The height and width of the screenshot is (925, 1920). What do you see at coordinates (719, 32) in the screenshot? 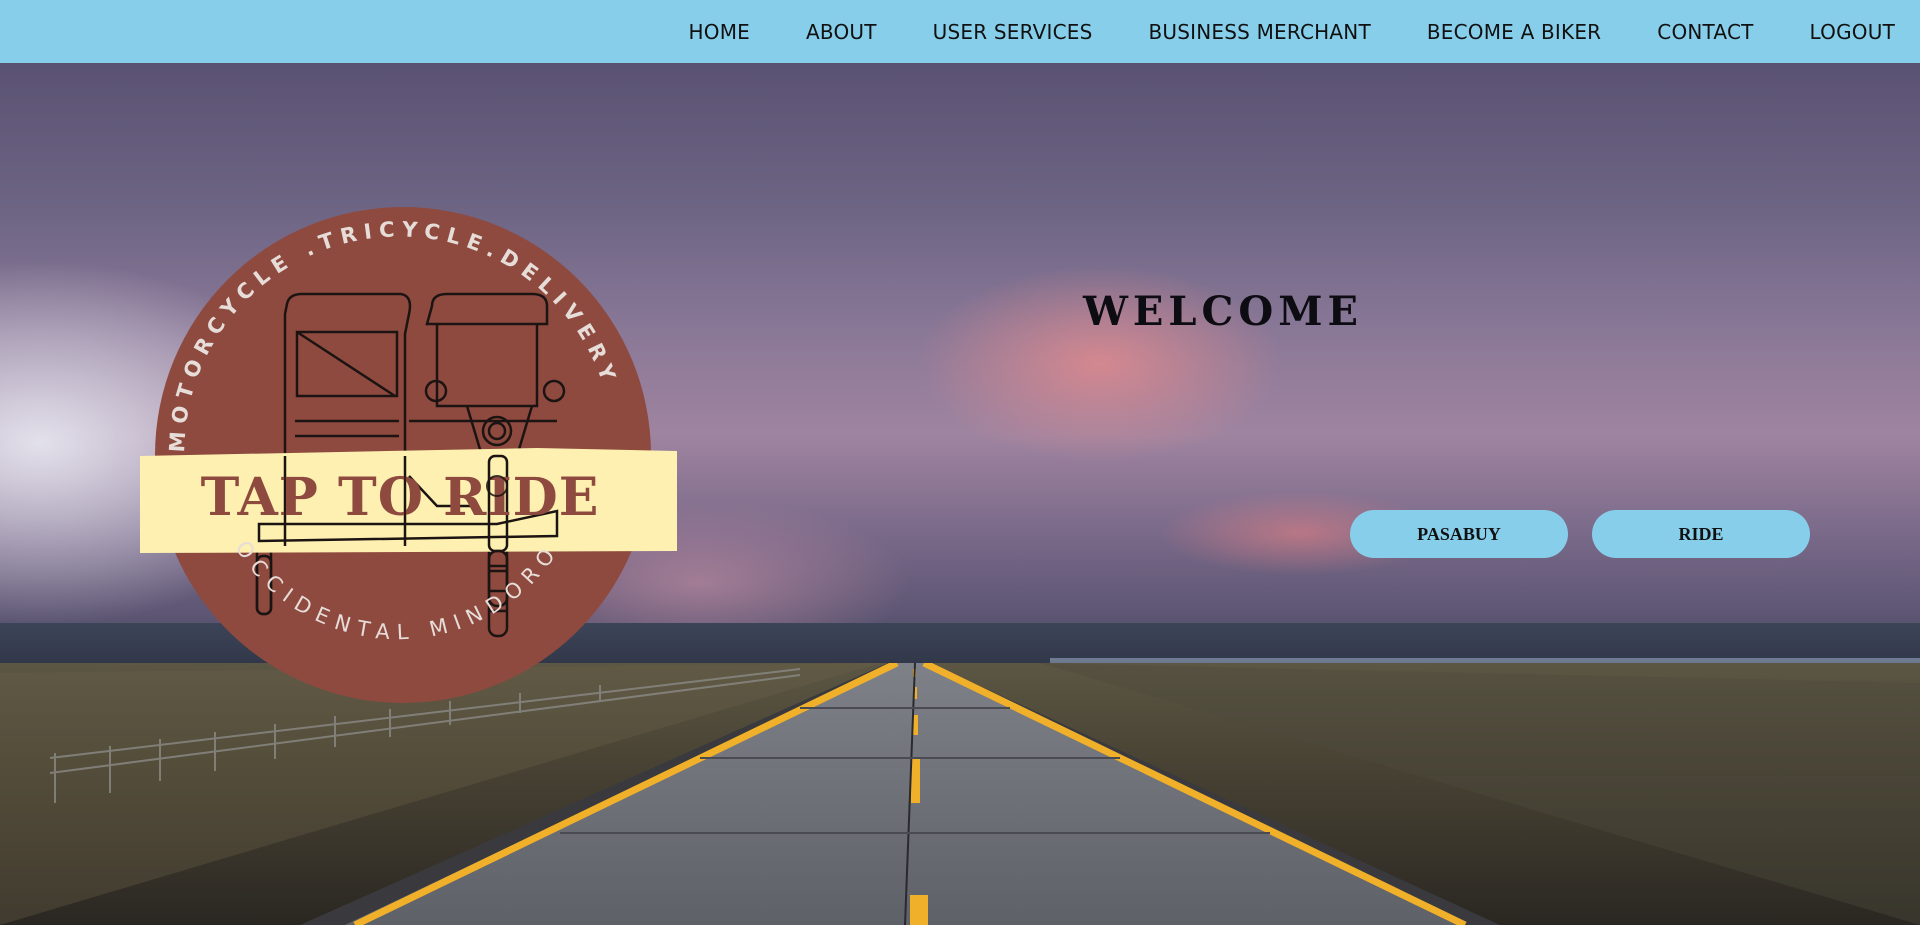
I see `nav-home: HOME` at bounding box center [719, 32].